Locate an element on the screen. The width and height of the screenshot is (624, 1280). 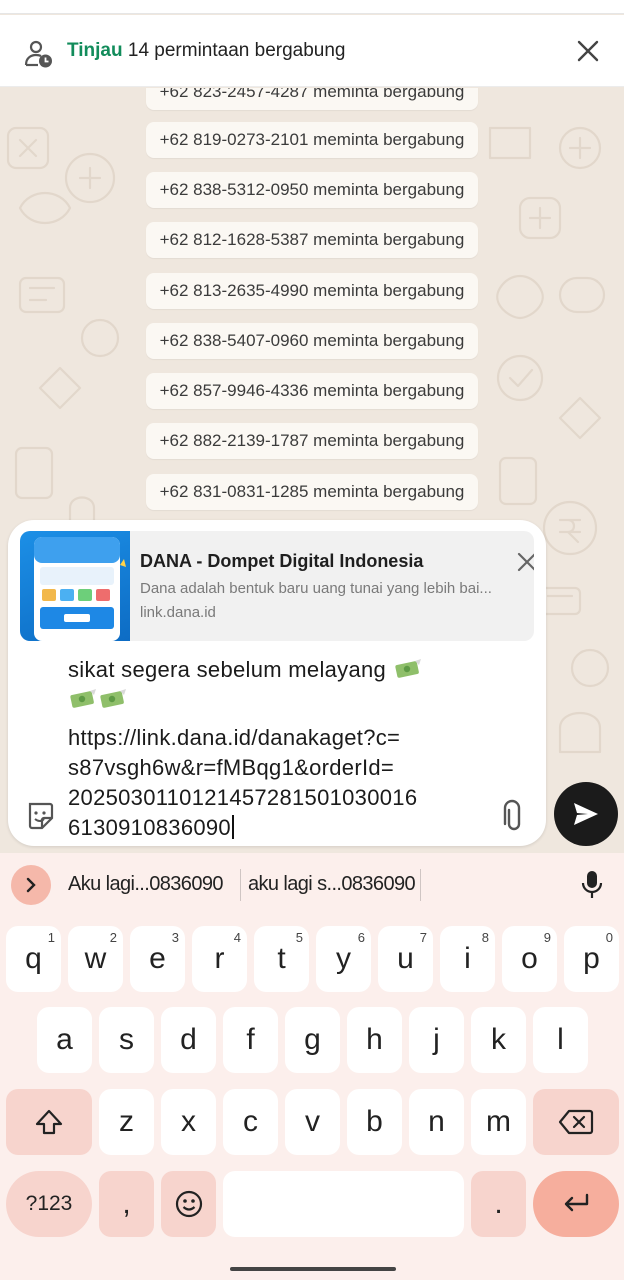
key-v: v is located at coordinates (312, 1122).